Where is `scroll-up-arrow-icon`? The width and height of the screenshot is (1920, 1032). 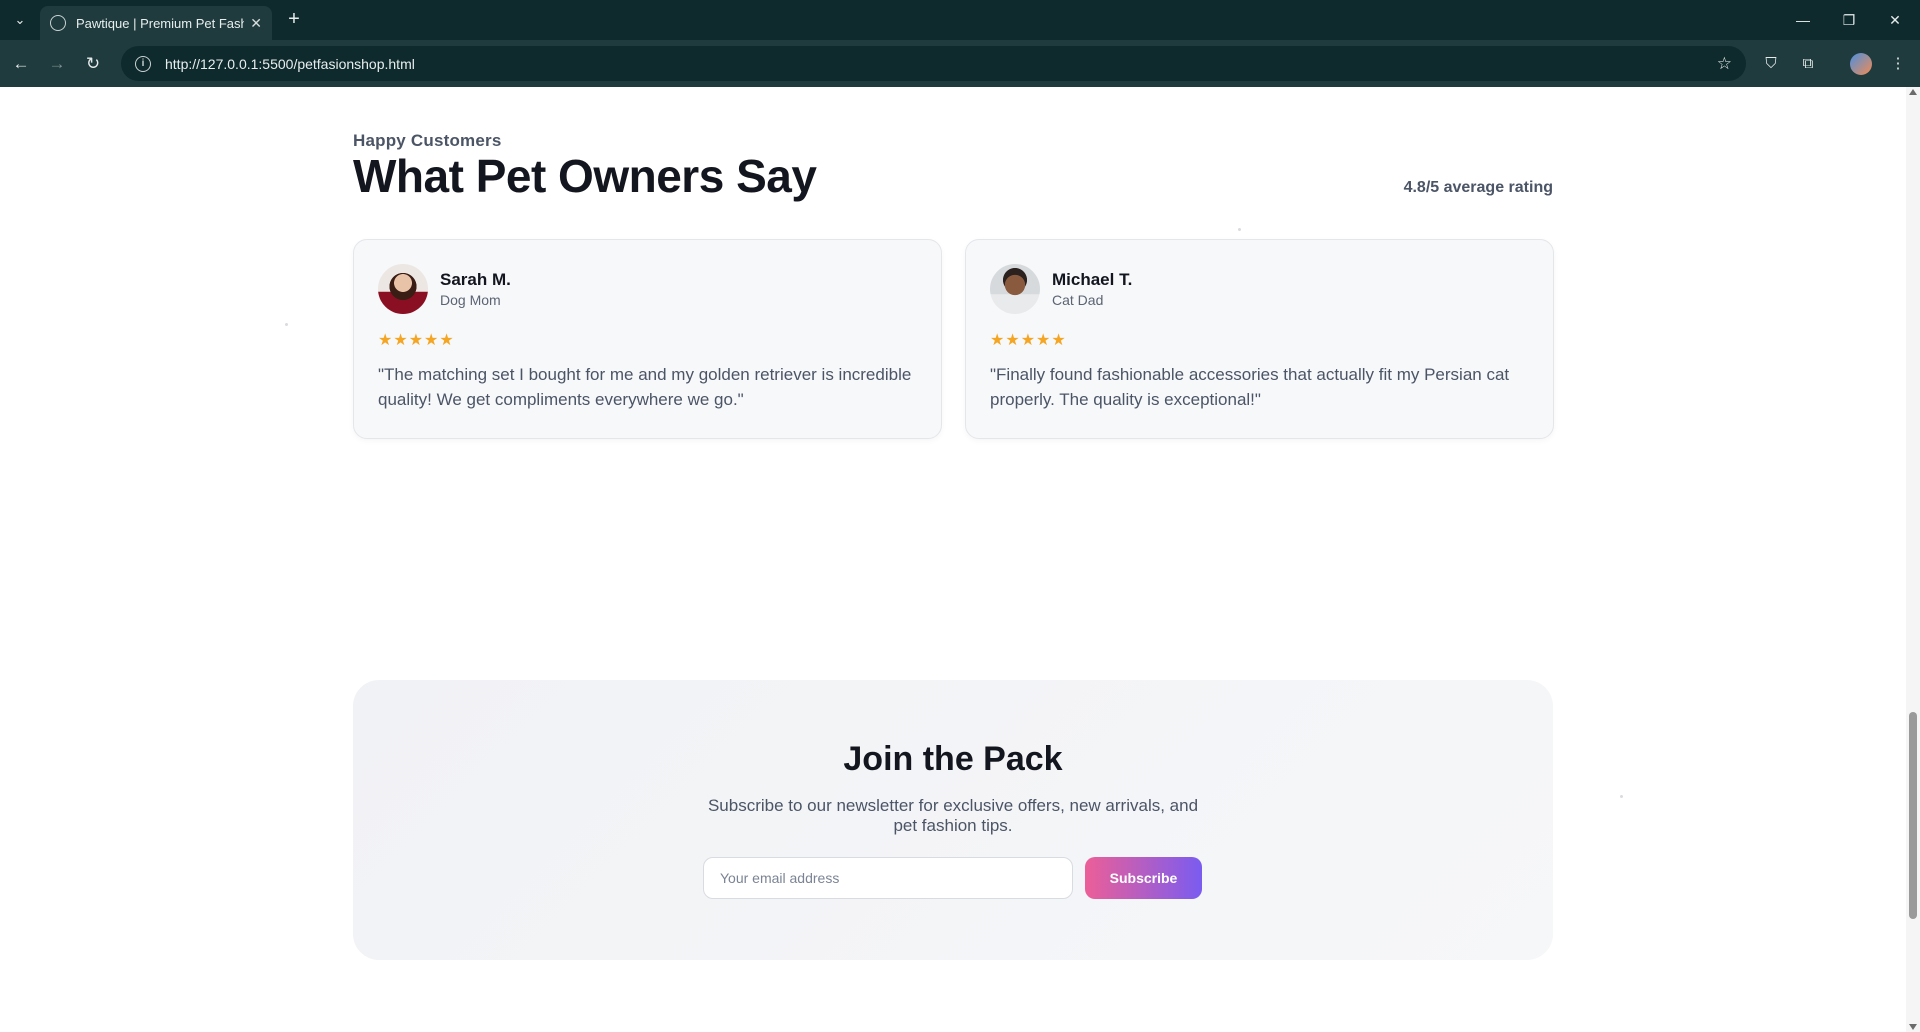
scroll-up-arrow-icon is located at coordinates (1913, 92).